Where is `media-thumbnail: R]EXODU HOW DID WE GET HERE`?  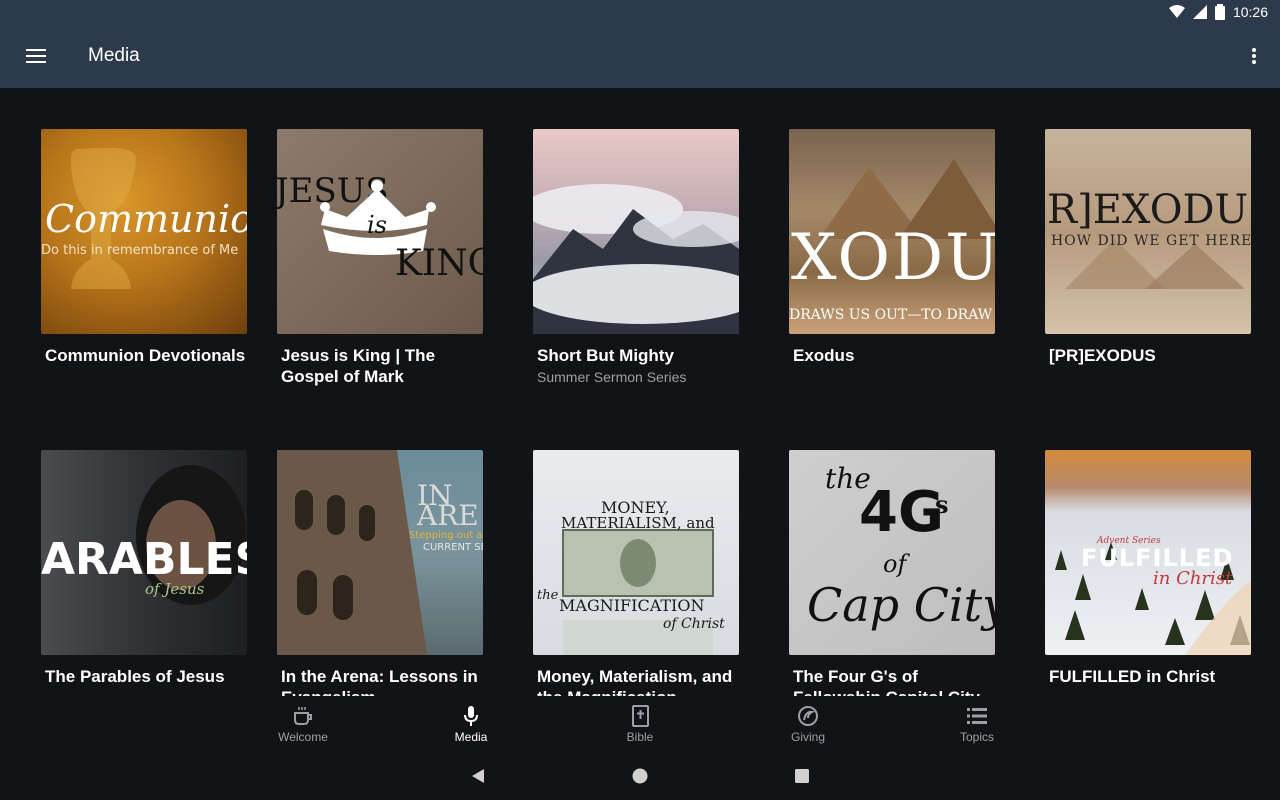 media-thumbnail: R]EXODU HOW DID WE GET HERE is located at coordinates (1148, 231).